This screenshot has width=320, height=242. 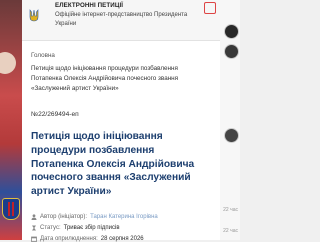 I want to click on publication-date: 28 серпня 2026, so click(x=122, y=239).